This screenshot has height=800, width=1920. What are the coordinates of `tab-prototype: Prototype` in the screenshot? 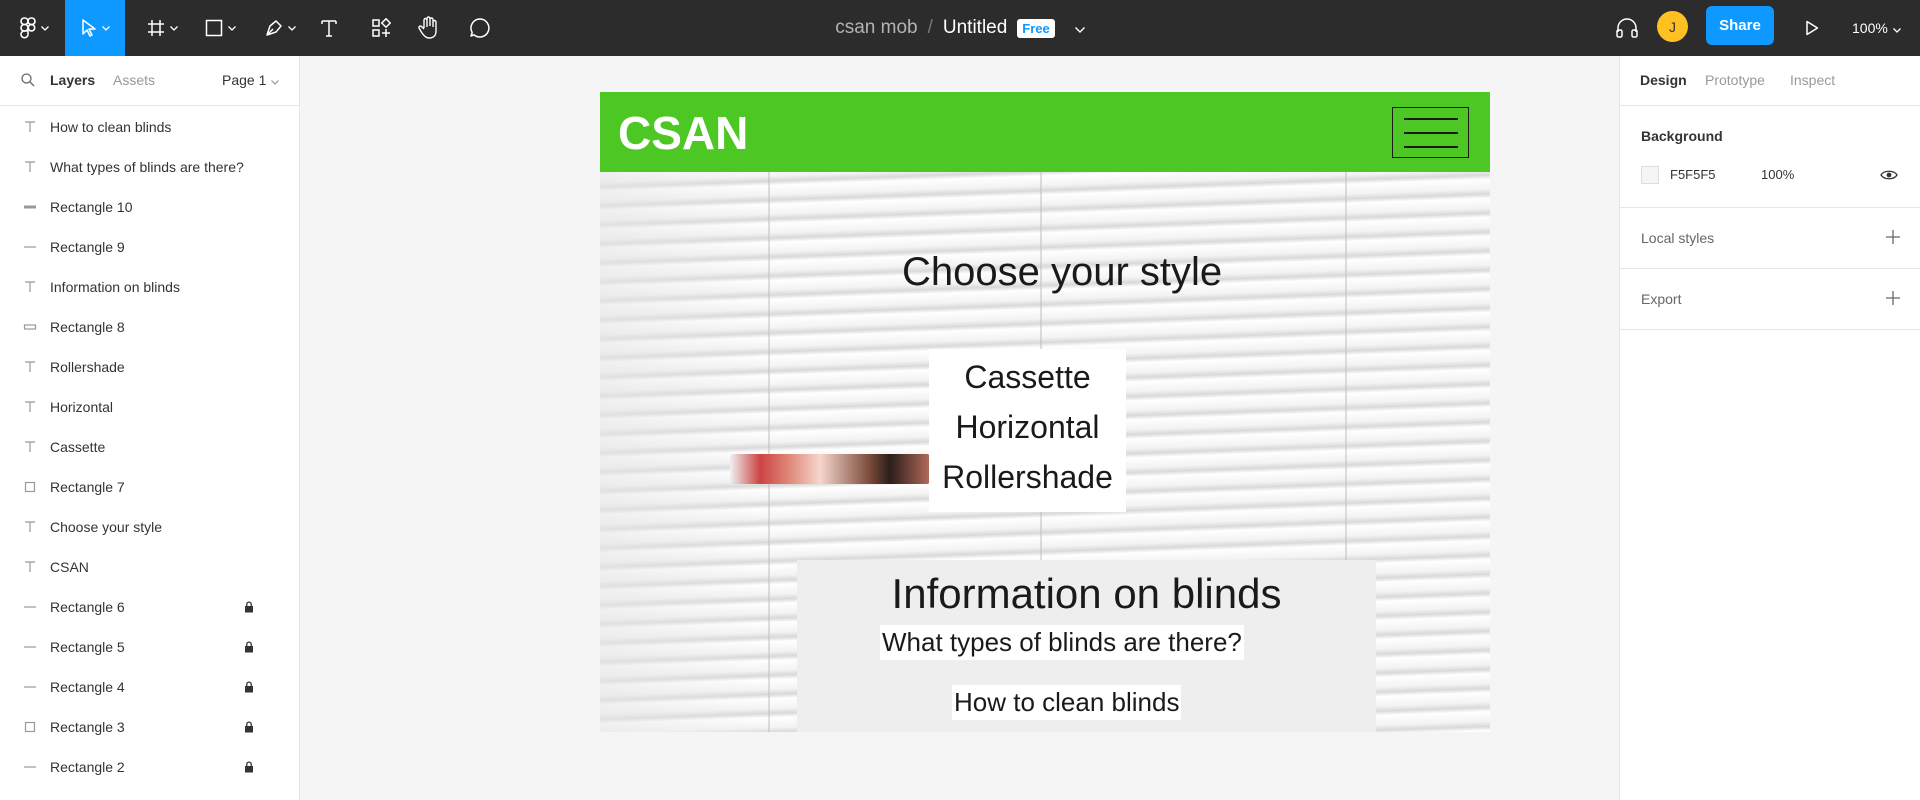 It's located at (1735, 80).